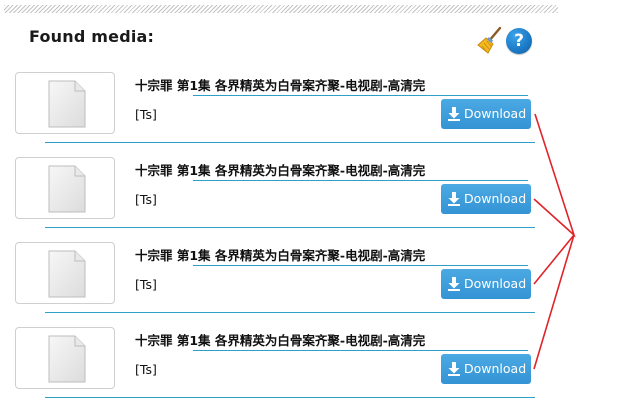  Describe the element at coordinates (519, 41) in the screenshot. I see `help-icon: ?` at that location.